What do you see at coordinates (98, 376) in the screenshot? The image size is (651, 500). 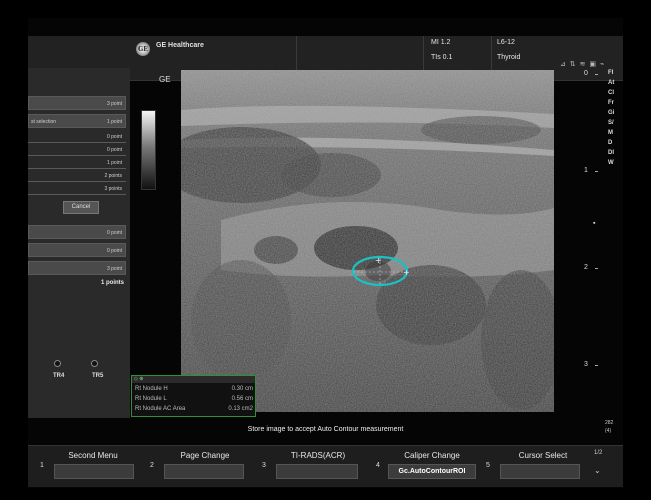 I see `tr5-label: TR5` at bounding box center [98, 376].